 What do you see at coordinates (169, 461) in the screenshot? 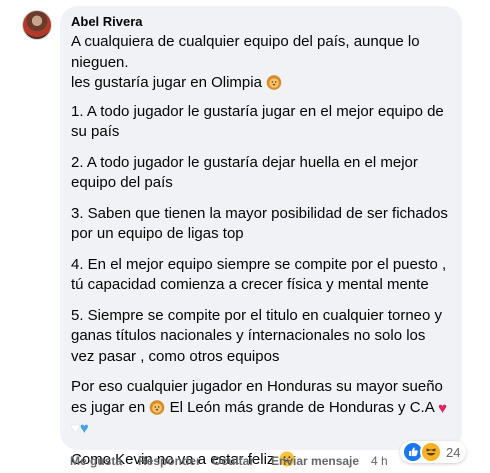
I see `reply-link: Responder` at bounding box center [169, 461].